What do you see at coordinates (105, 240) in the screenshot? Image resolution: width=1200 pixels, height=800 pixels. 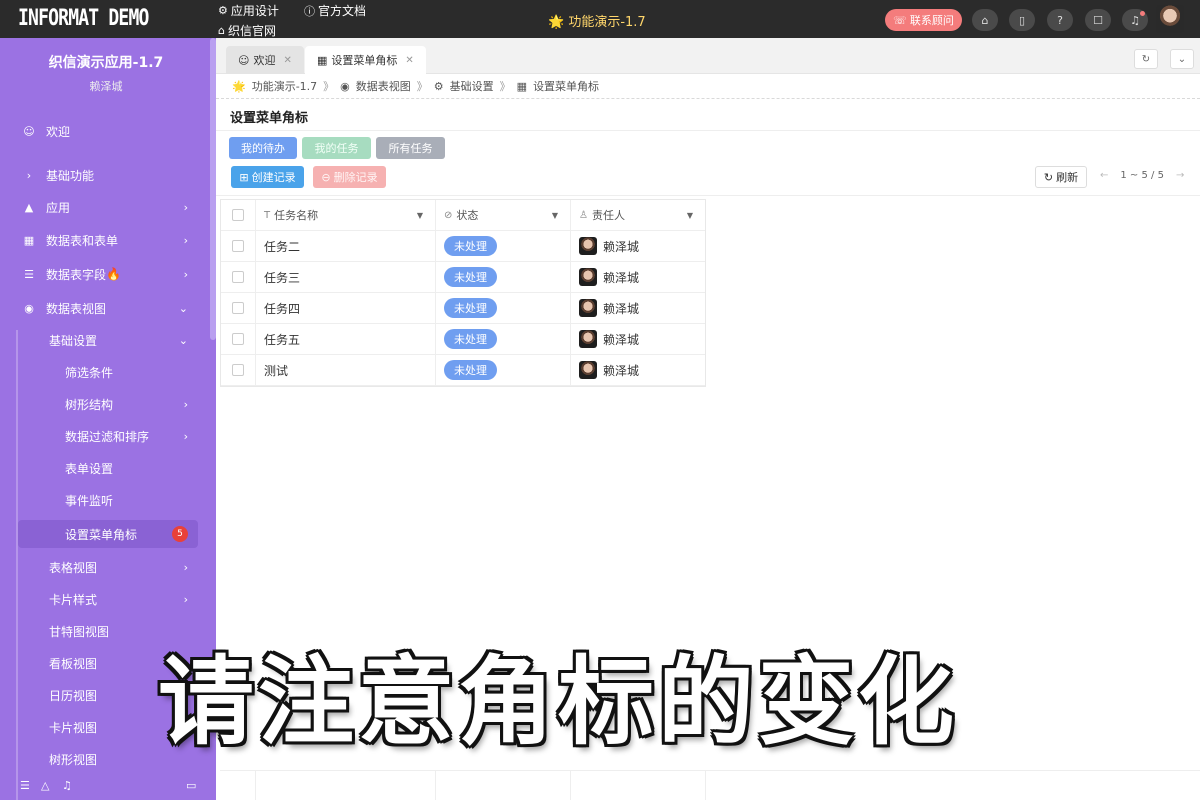 I see `sidebar-item-tables-forms: ▦ 数据表和表单 ›` at bounding box center [105, 240].